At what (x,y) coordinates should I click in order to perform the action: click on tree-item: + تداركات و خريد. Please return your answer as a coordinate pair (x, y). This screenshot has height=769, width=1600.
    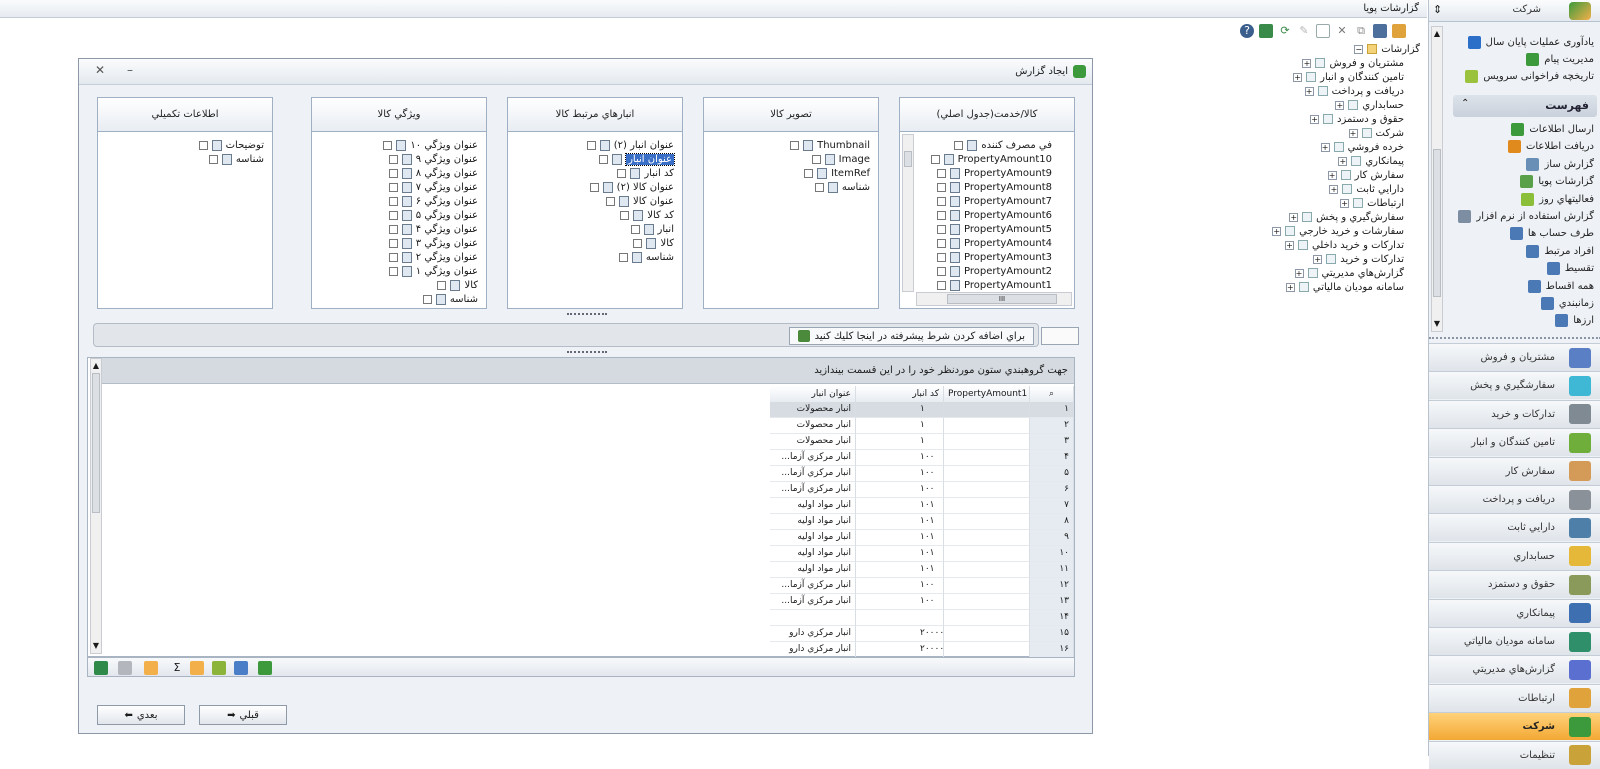
    Looking at the image, I should click on (1358, 259).